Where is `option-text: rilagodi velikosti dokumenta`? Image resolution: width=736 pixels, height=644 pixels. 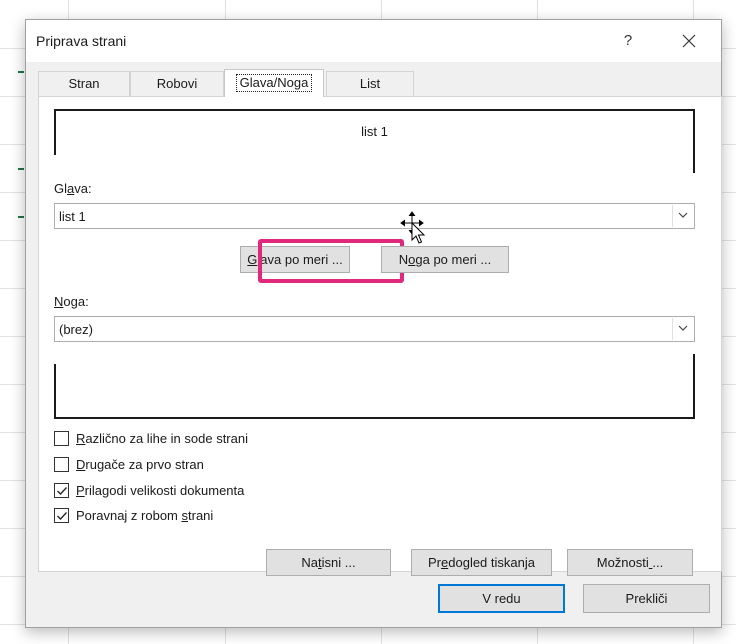 option-text: rilagodi velikosti dokumenta is located at coordinates (164, 490).